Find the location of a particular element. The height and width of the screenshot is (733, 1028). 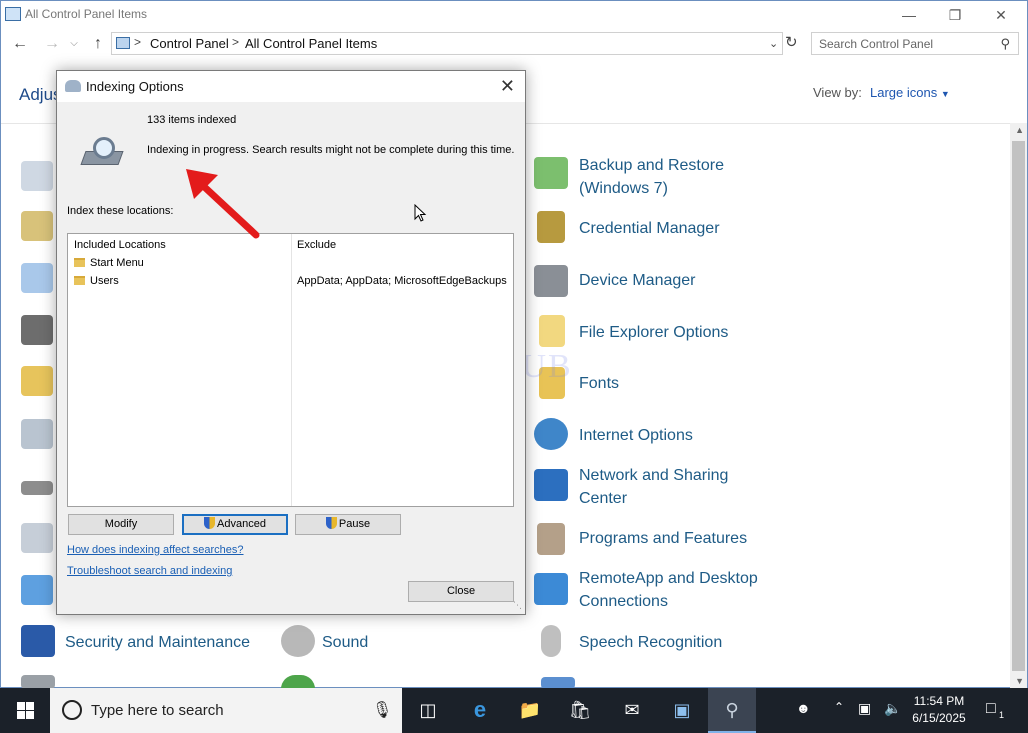

view-by-dropdown: Large icons ▼ is located at coordinates (910, 92).